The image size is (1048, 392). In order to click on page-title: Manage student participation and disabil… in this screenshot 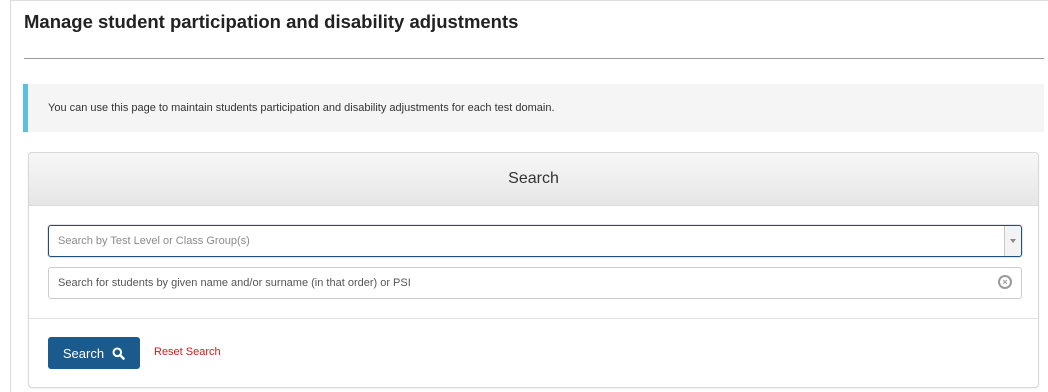, I will do `click(271, 21)`.